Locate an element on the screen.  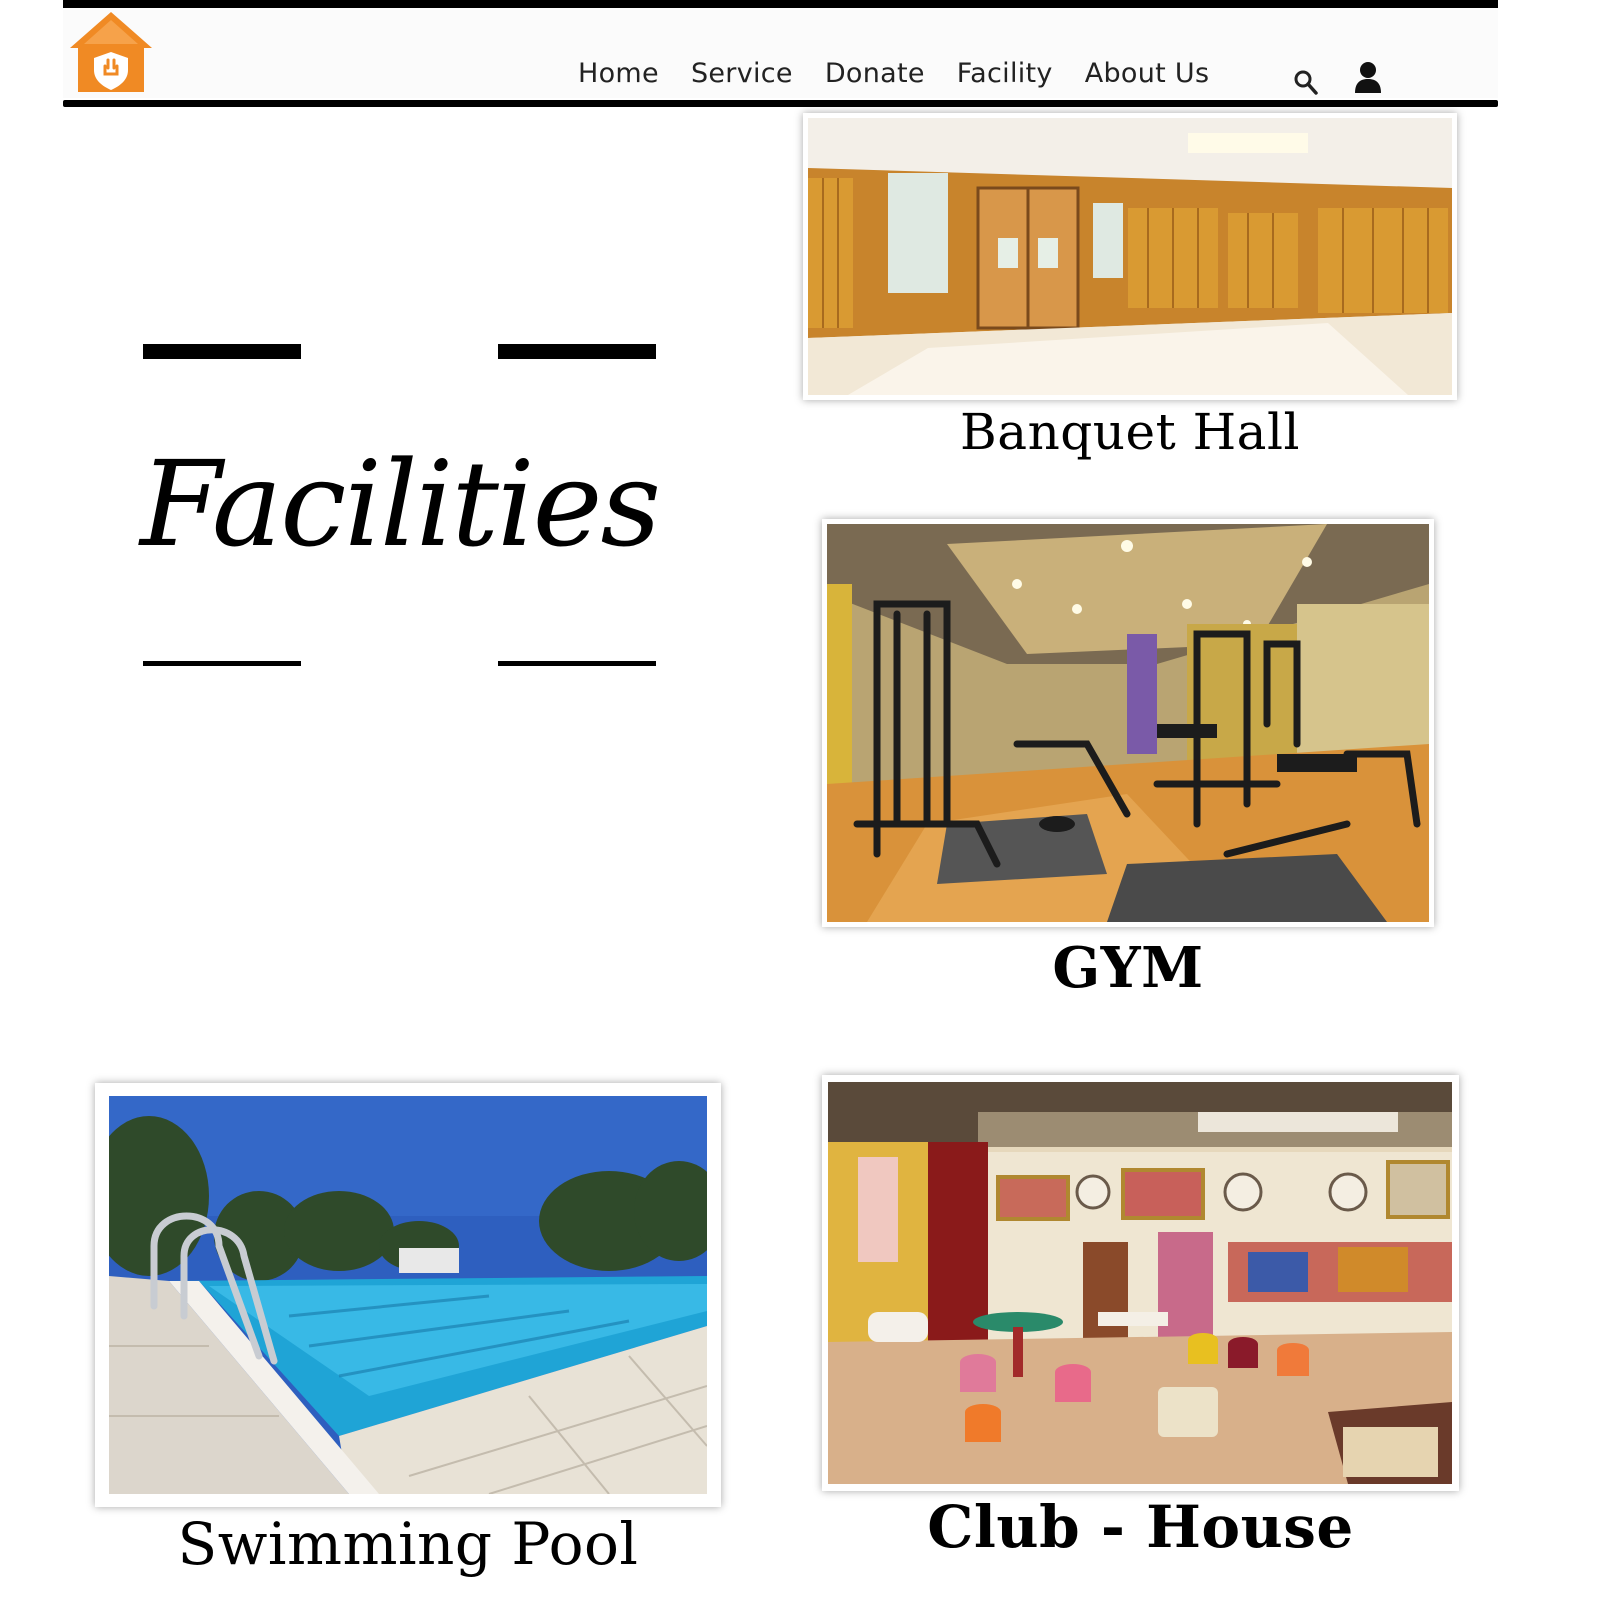
banquet-hall-card is located at coordinates (1130, 256).